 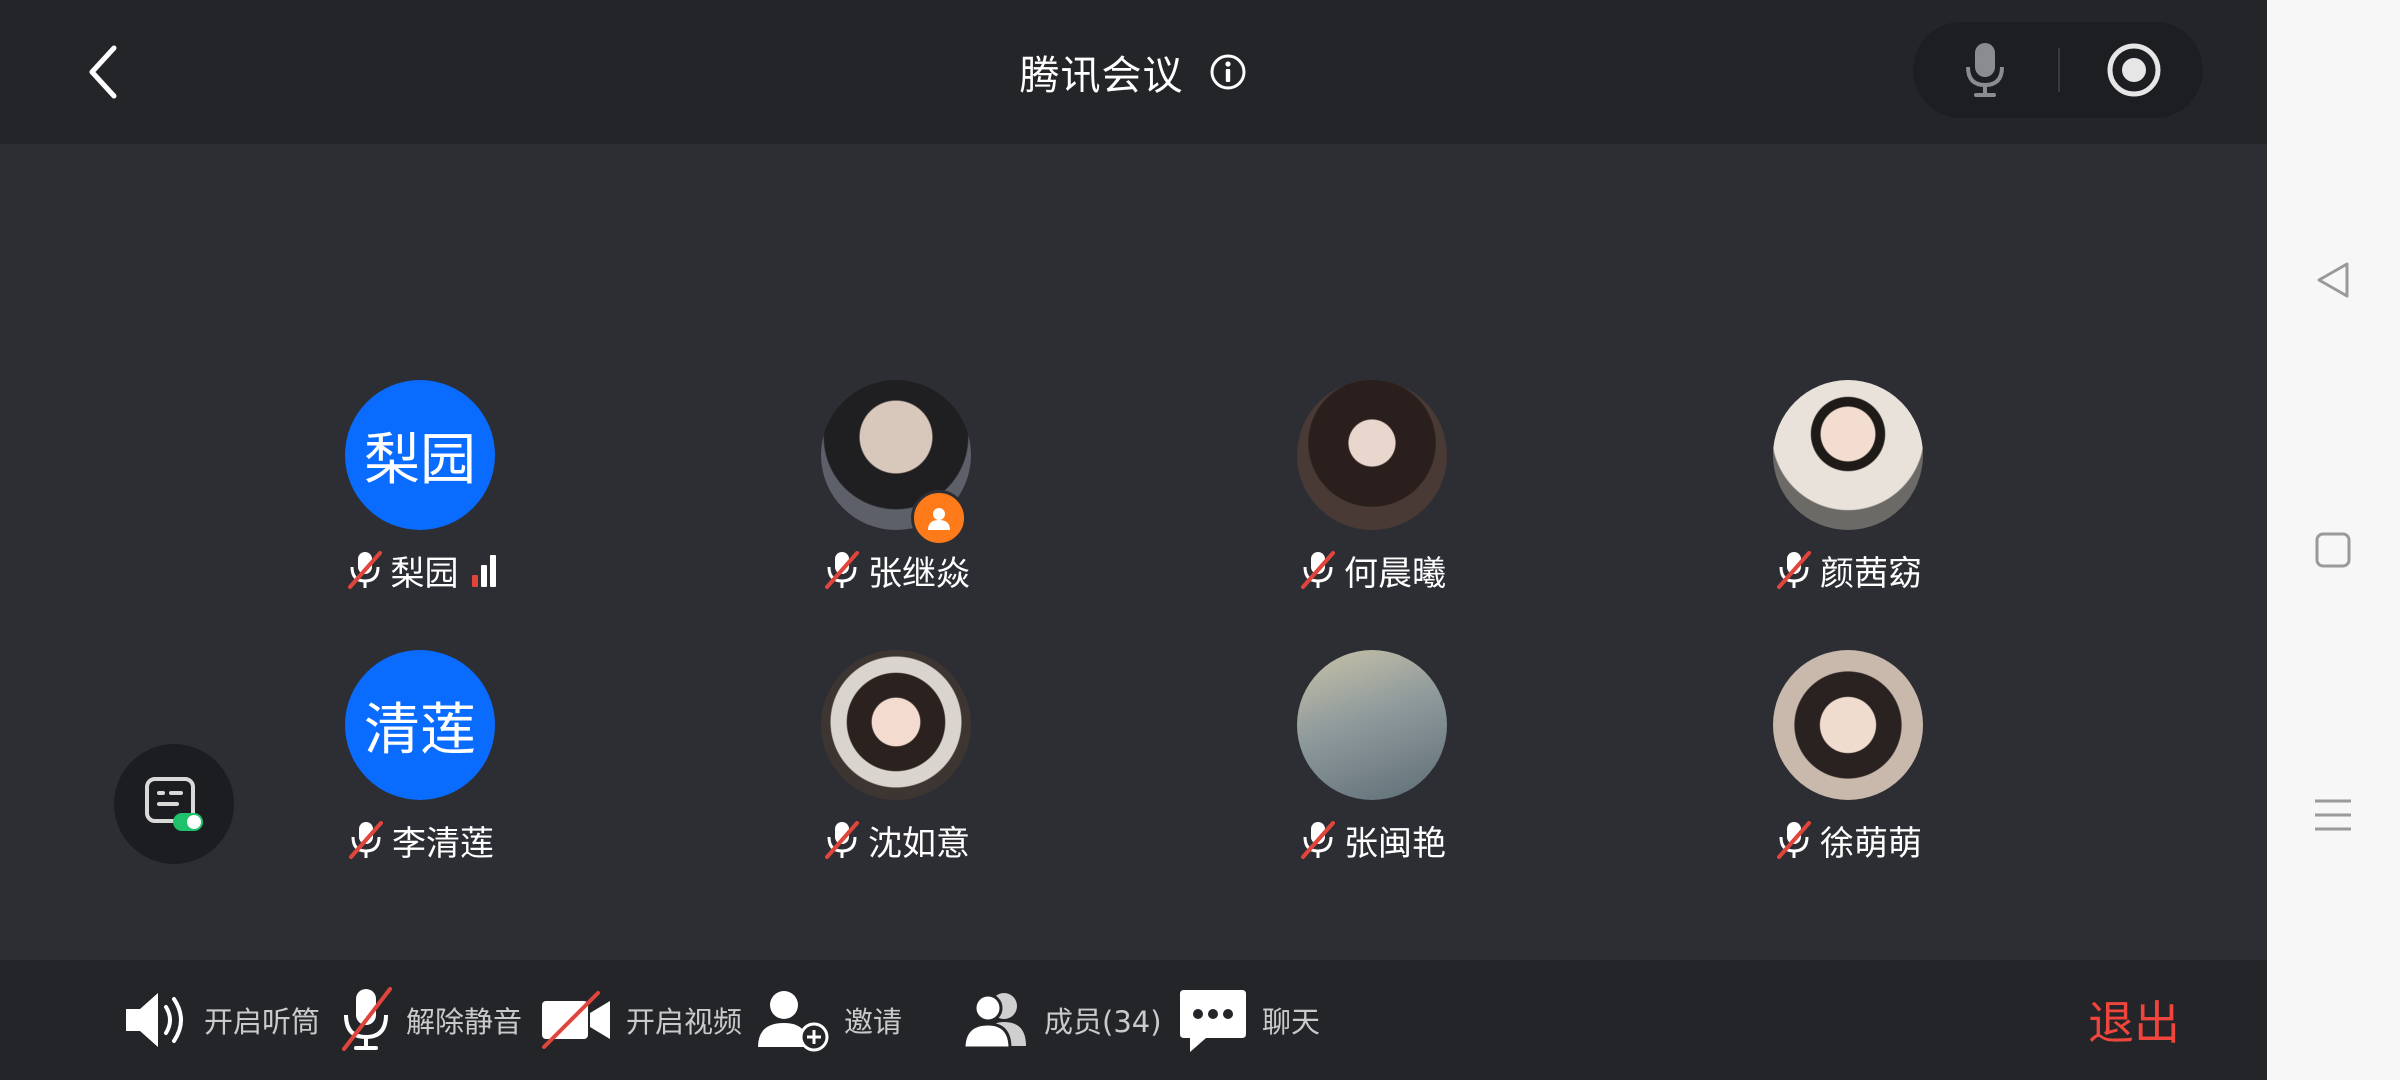 What do you see at coordinates (154, 1020) in the screenshot?
I see `speaker-icon` at bounding box center [154, 1020].